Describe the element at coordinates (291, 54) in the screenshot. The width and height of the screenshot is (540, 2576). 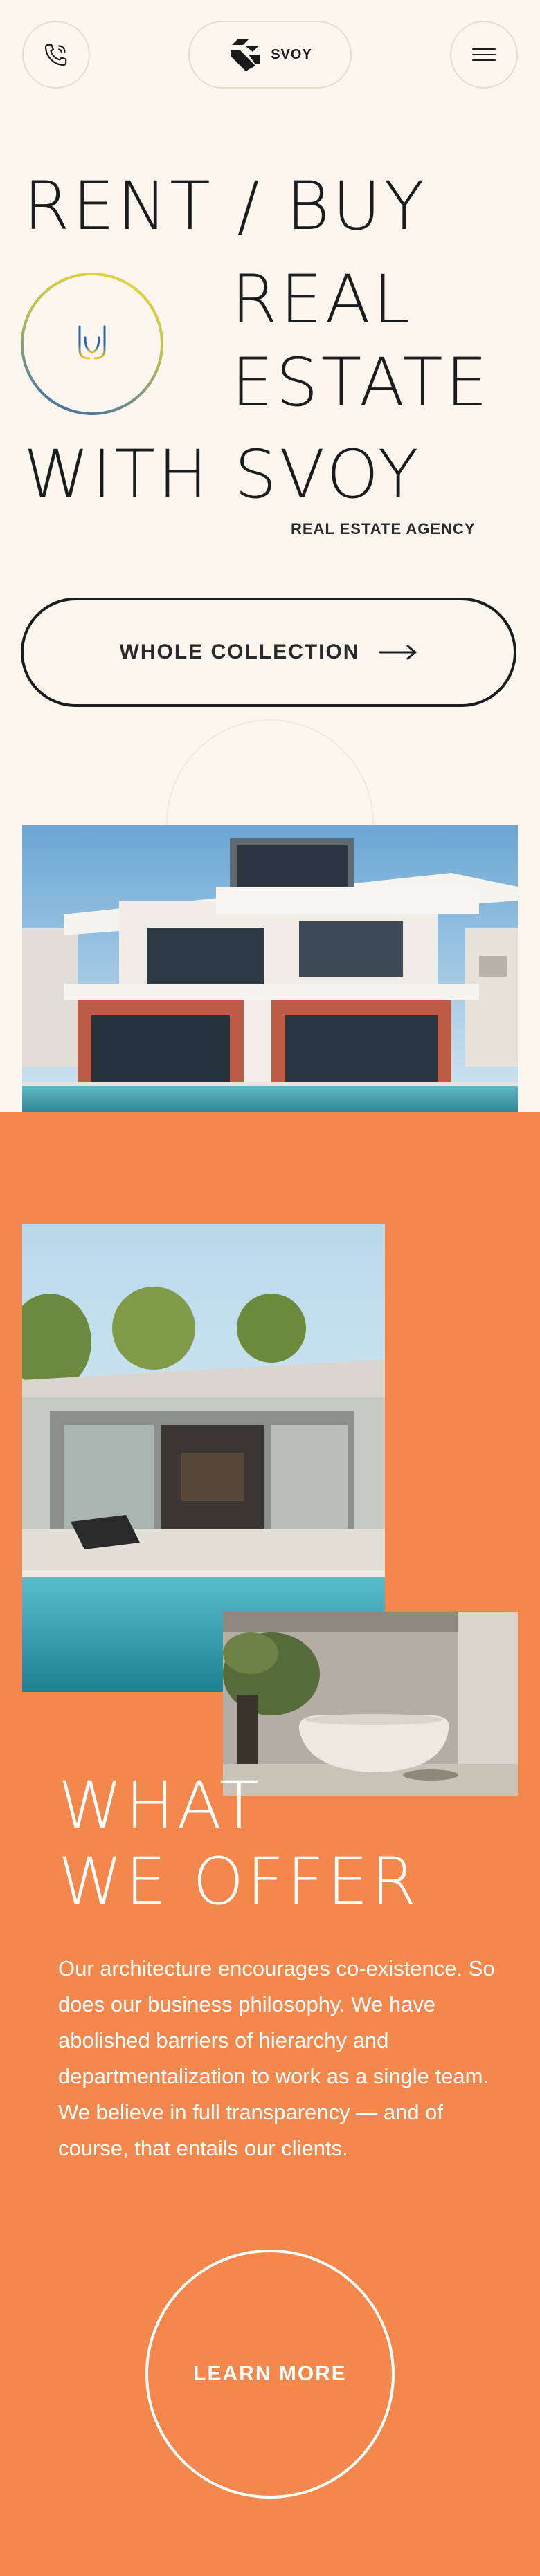
I see `logo-text: SVOY` at that location.